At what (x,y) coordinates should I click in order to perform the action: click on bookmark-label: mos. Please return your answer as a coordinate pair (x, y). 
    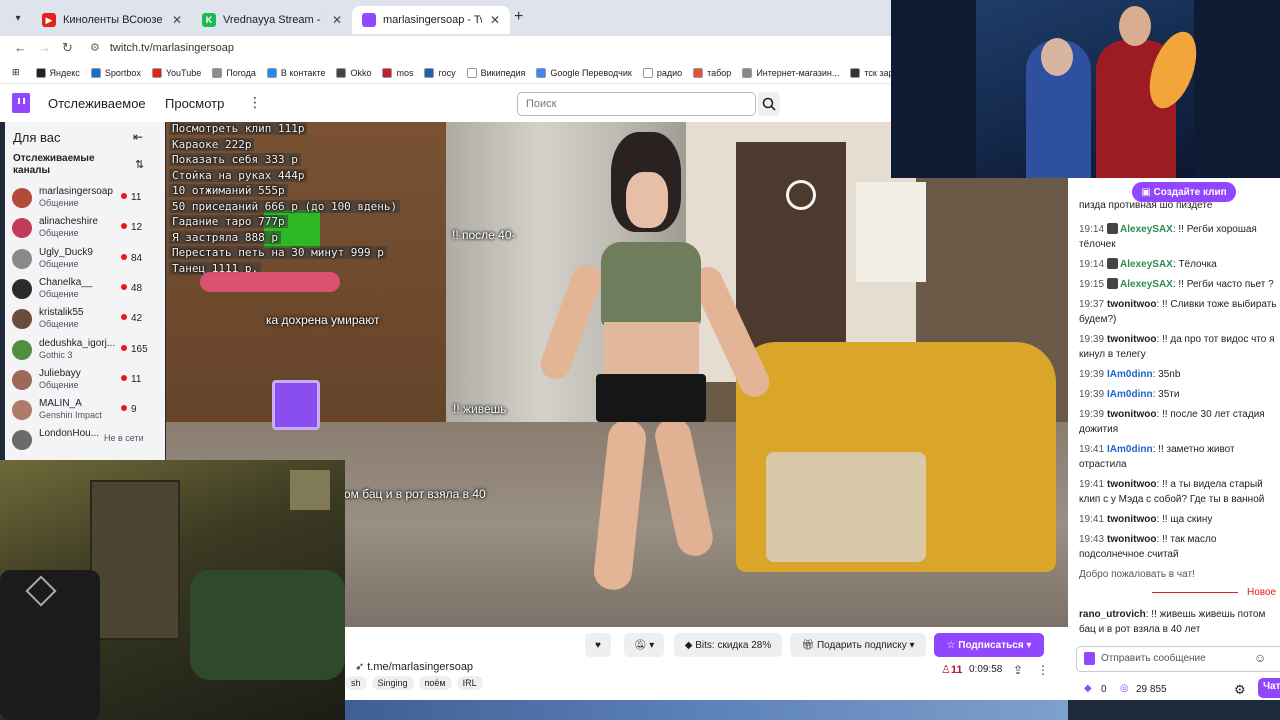
    Looking at the image, I should click on (405, 72).